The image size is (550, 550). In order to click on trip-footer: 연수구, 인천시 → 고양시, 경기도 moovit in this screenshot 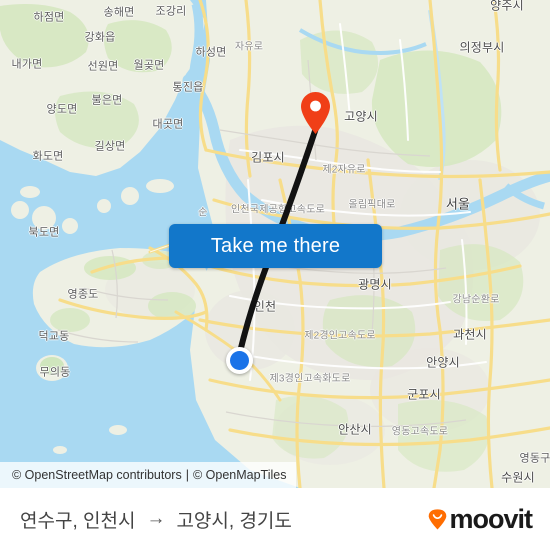, I will do `click(275, 519)`.